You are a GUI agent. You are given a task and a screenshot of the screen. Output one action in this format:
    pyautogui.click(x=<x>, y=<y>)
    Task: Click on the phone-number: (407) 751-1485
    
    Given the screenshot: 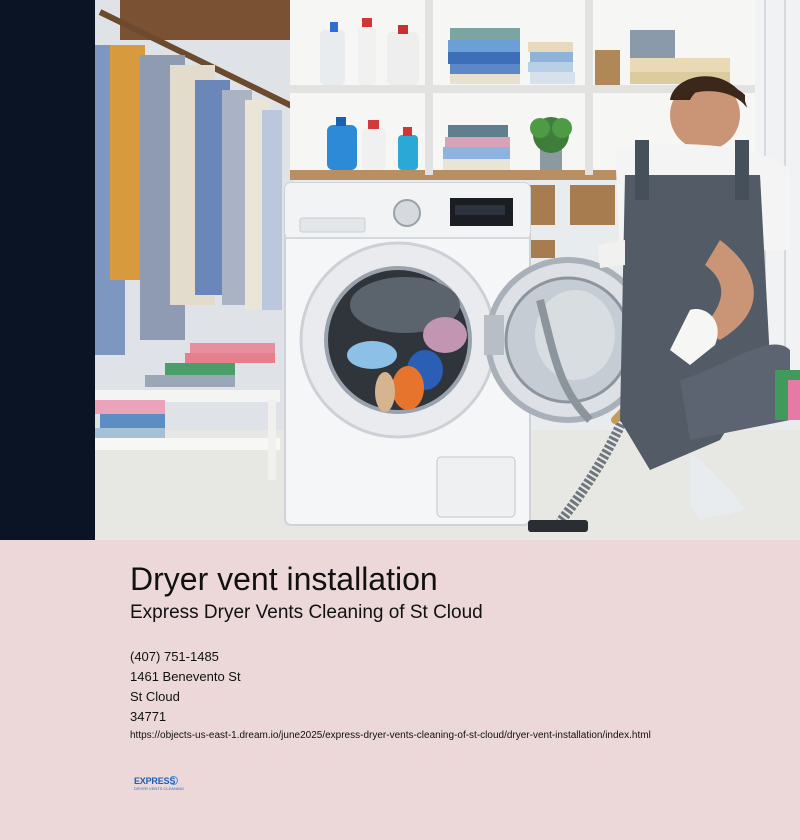 What is the action you would take?
    pyautogui.click(x=185, y=657)
    